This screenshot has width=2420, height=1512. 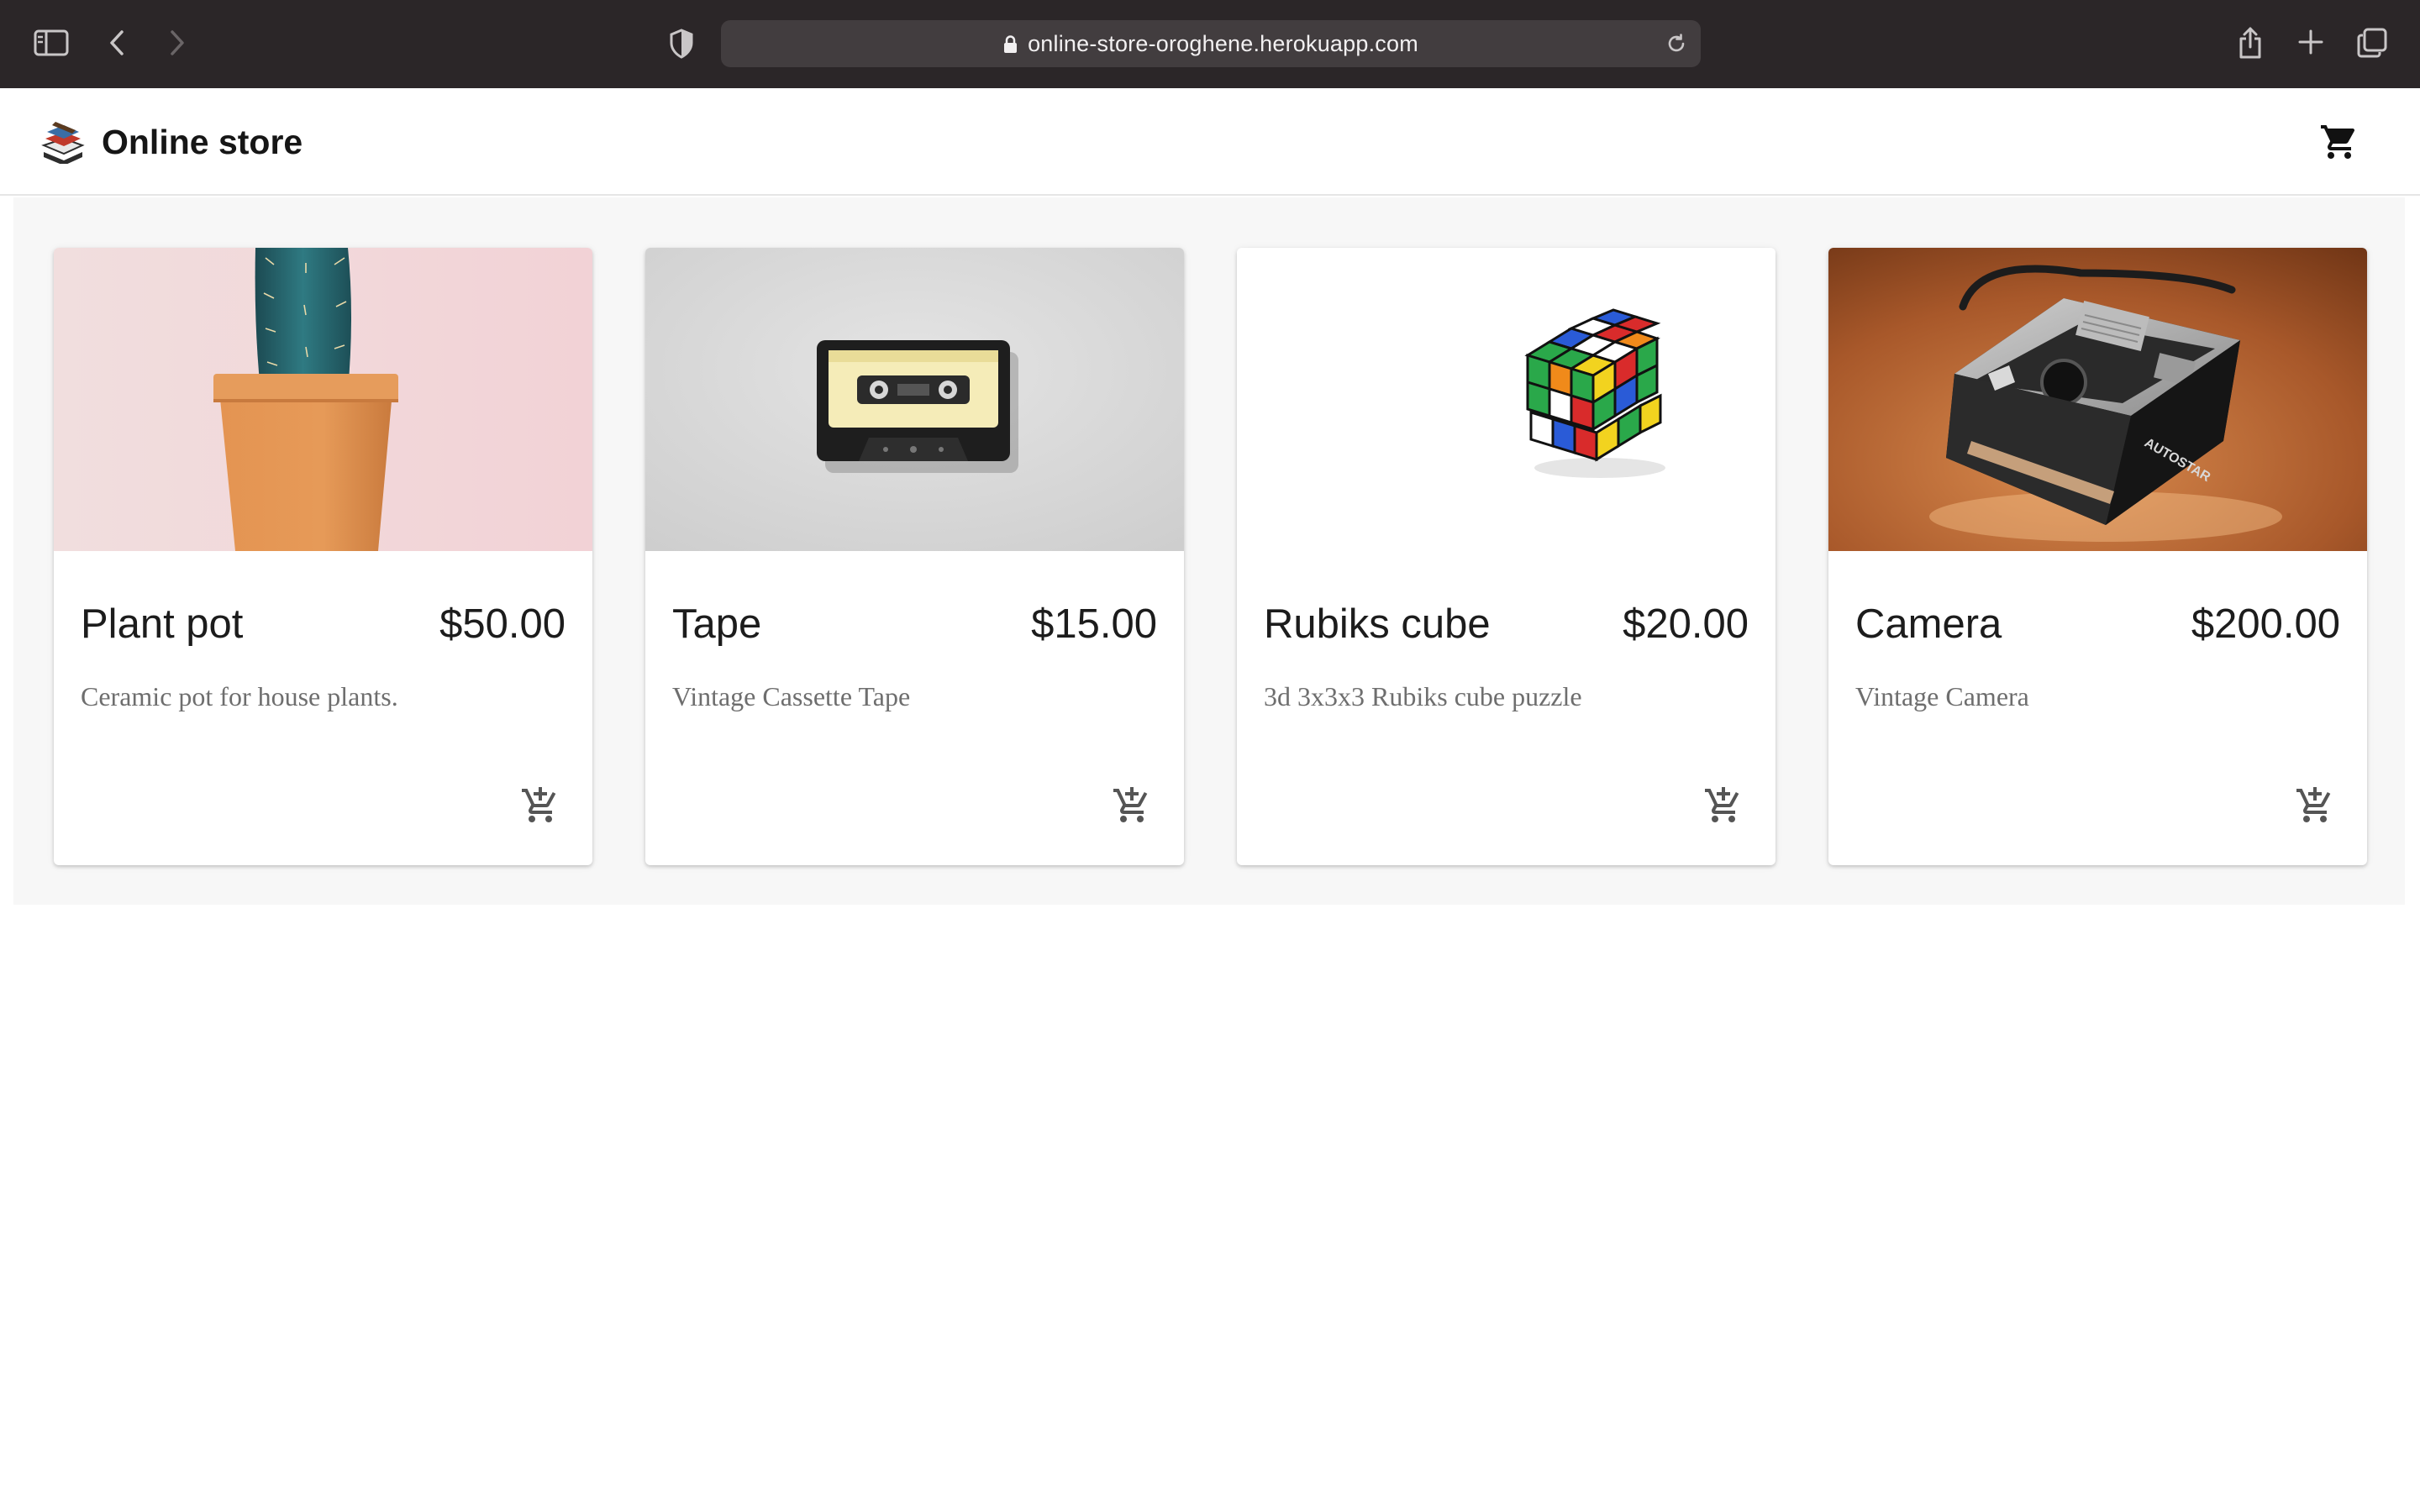 I want to click on product-card-tape: Tape $15.00 Vintage Cassette Tape, so click(x=914, y=556).